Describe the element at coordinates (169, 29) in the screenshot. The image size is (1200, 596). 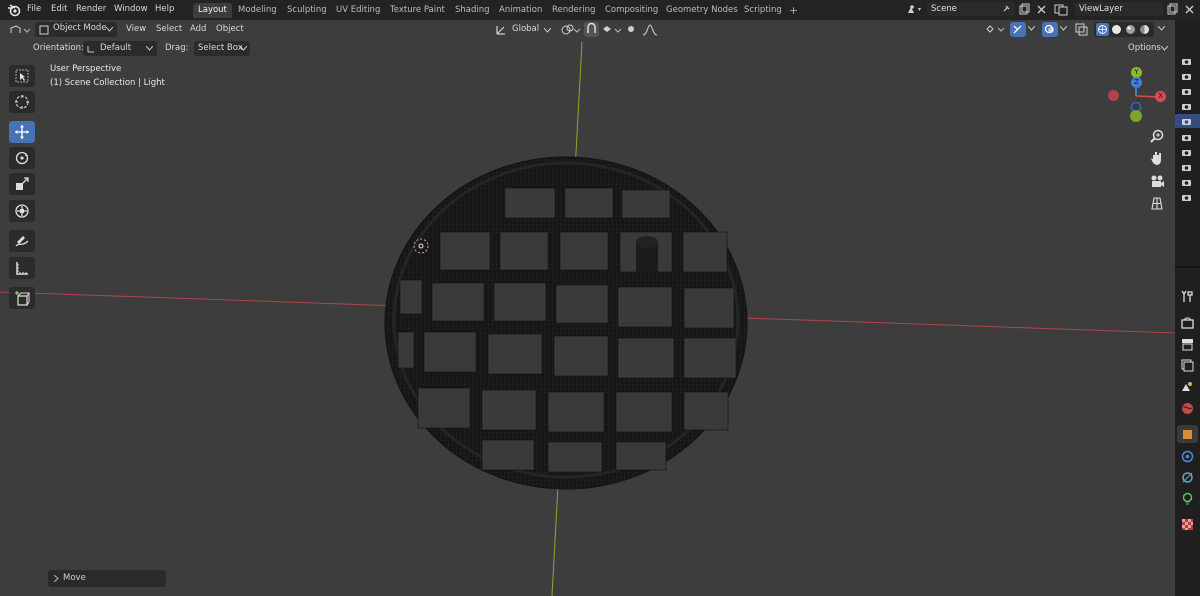
I see `menu-select: Select` at that location.